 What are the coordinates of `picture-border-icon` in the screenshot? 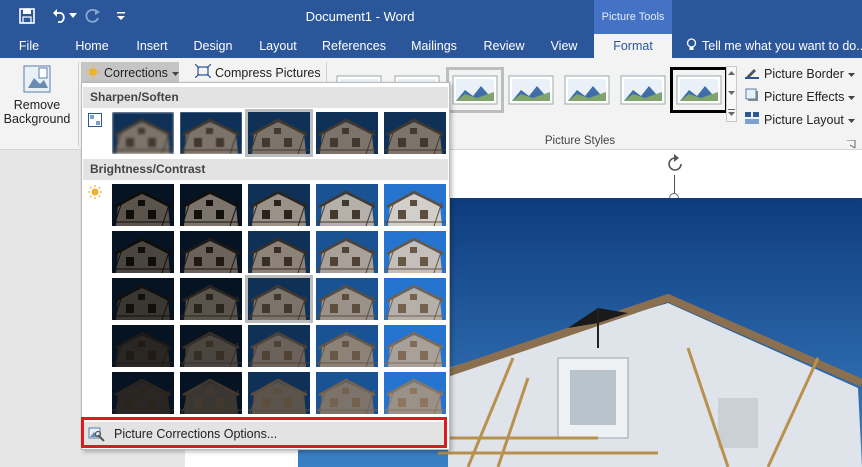 It's located at (752, 73).